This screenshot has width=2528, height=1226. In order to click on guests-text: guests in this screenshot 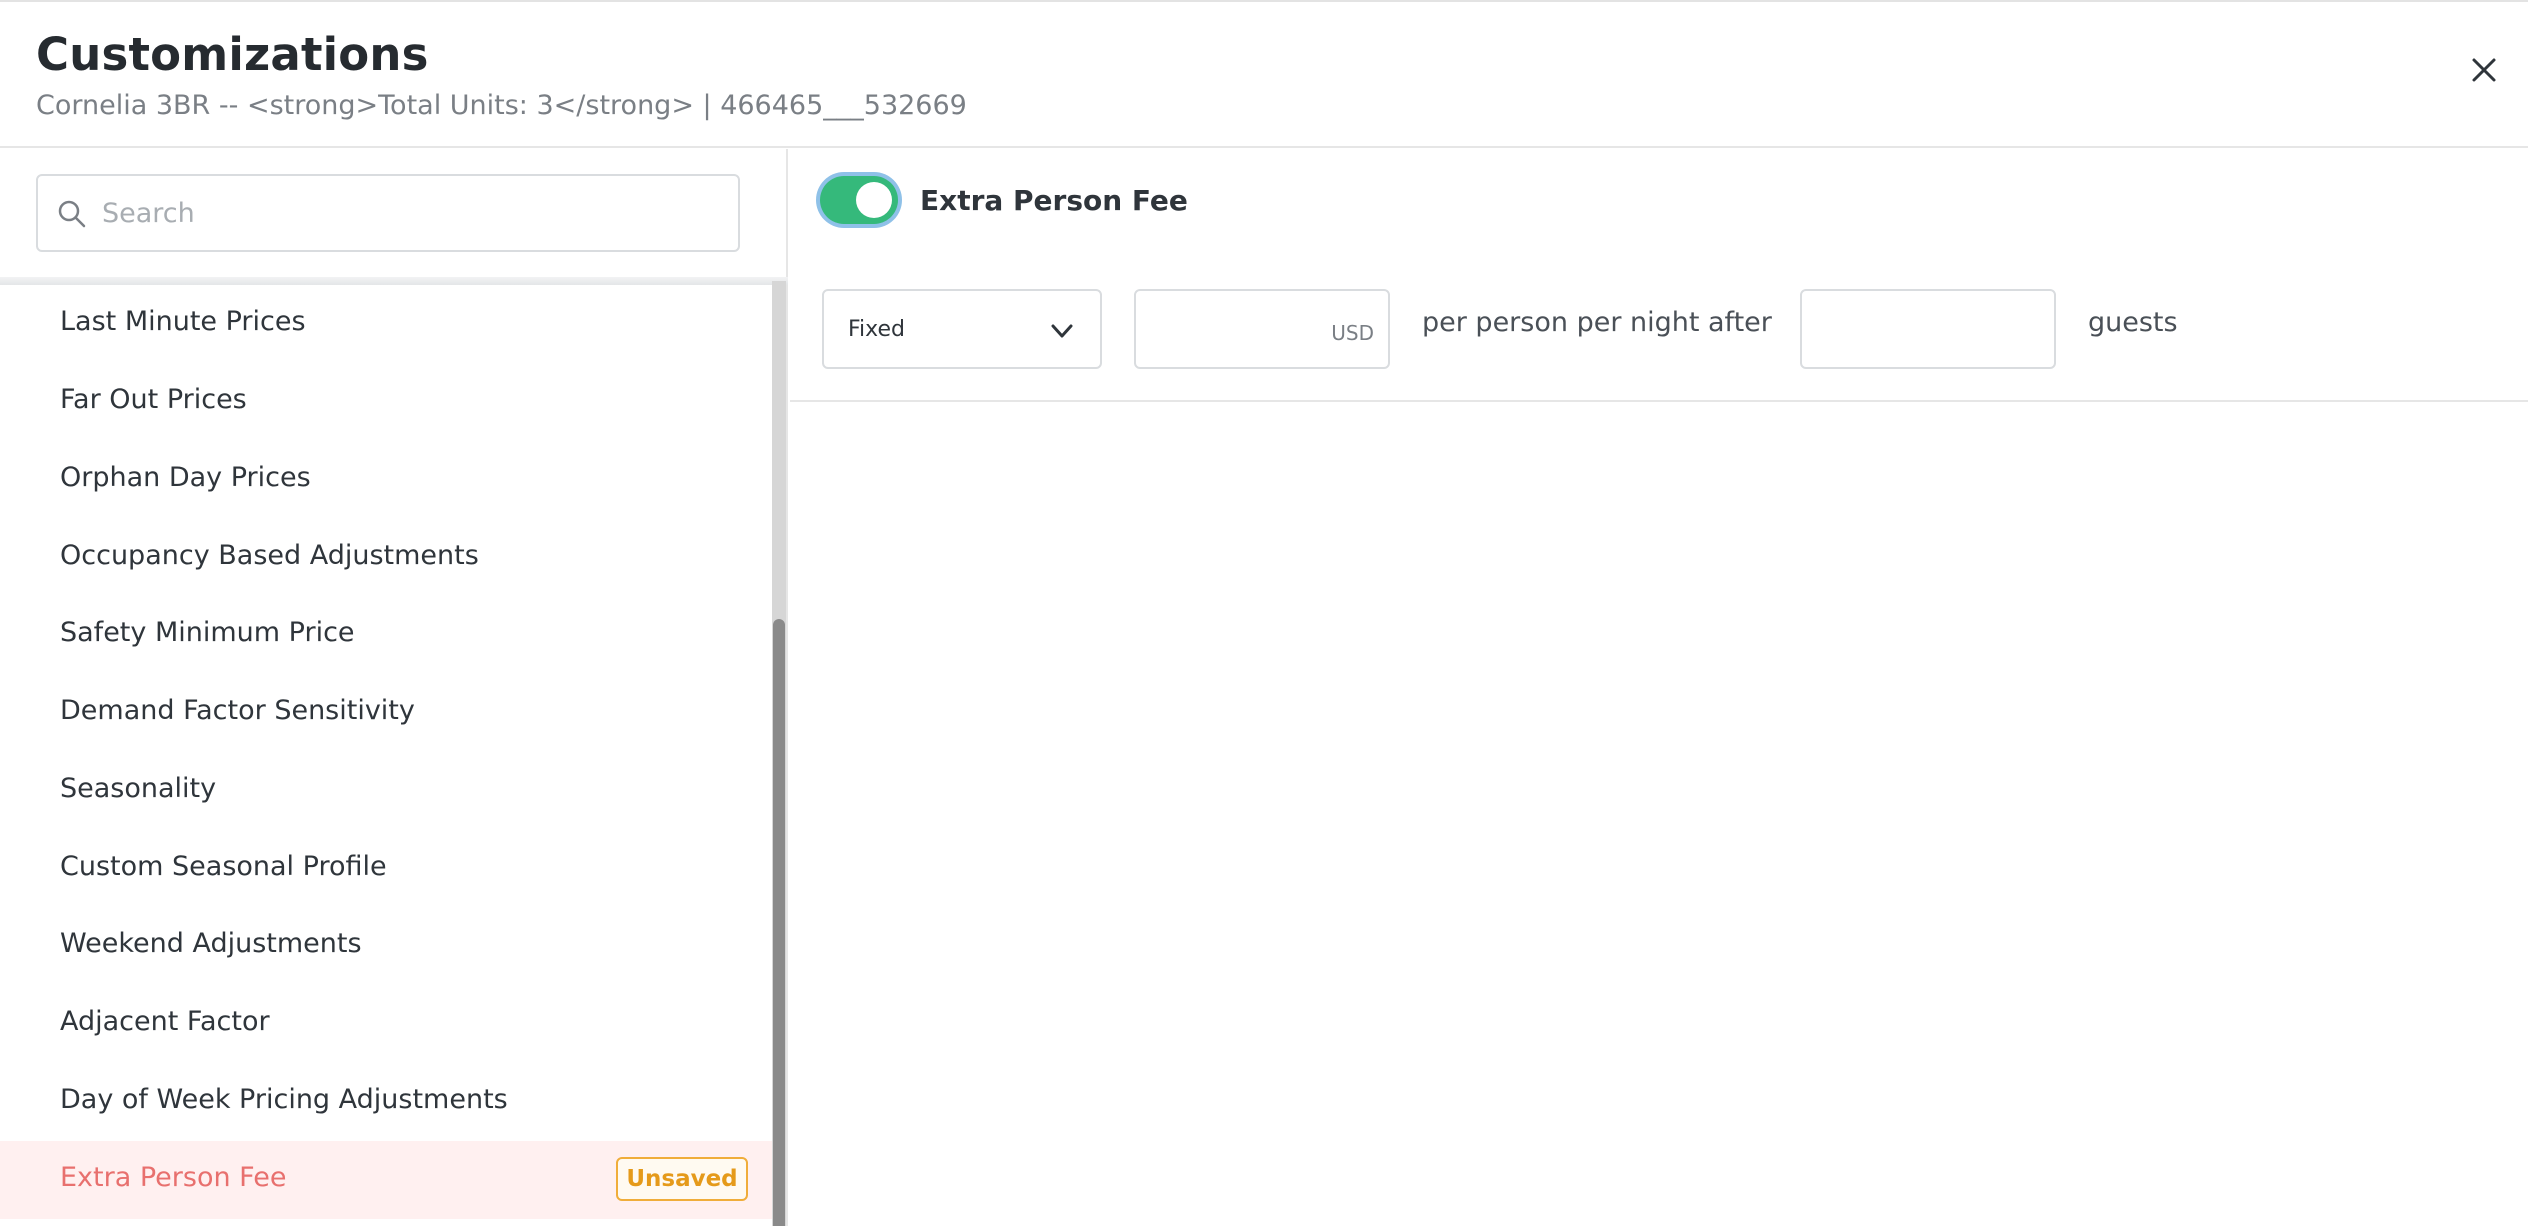, I will do `click(2133, 322)`.